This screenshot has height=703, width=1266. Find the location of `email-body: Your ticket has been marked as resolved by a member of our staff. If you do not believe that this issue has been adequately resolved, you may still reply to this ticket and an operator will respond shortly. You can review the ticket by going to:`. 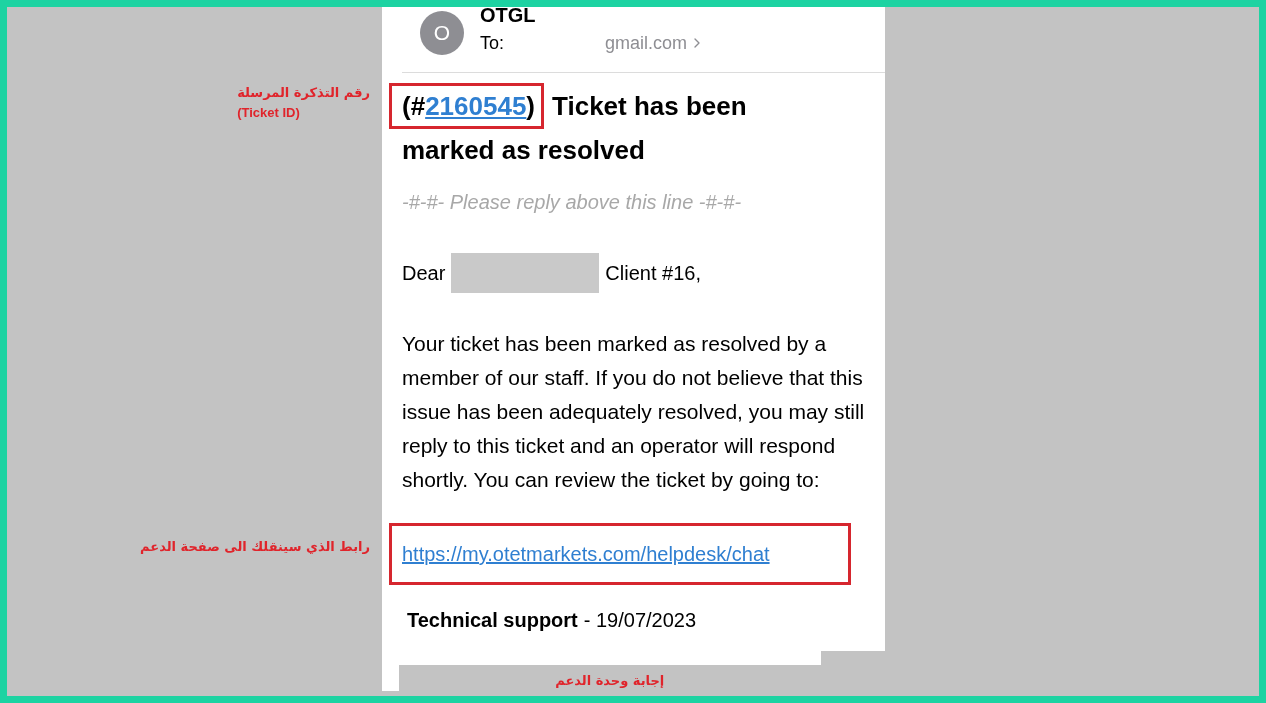

email-body: Your ticket has been marked as resolved by a member of our staff. If you do not believe that this issue has been adequately resolved, you may still reply to this ticket and an operator will respond shortly. You can review the ticket by going to: is located at coordinates (634, 412).